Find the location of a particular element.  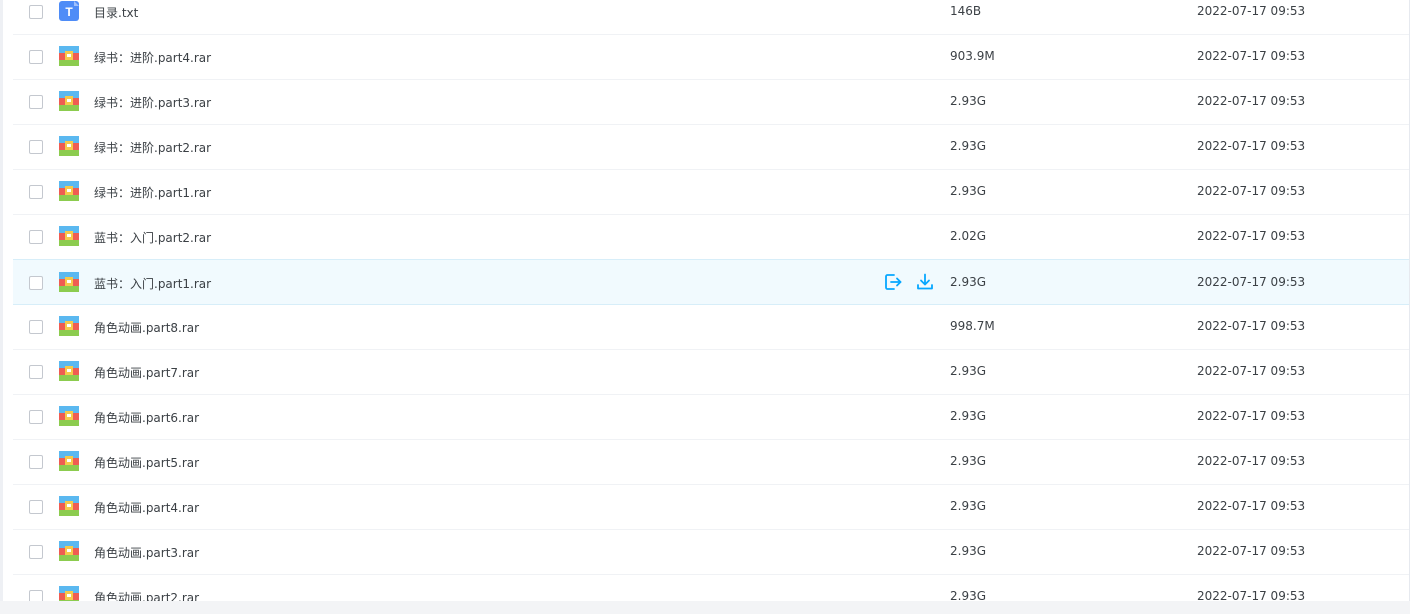

file-name-link: 角色动画.part5.rar is located at coordinates (146, 462).